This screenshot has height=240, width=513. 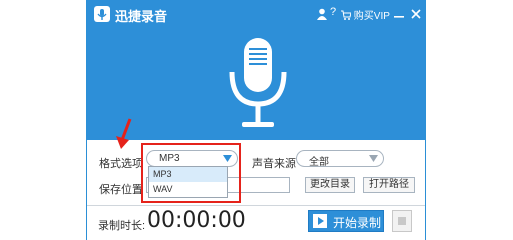 I want to click on app-title: 迅捷录音, so click(x=141, y=16).